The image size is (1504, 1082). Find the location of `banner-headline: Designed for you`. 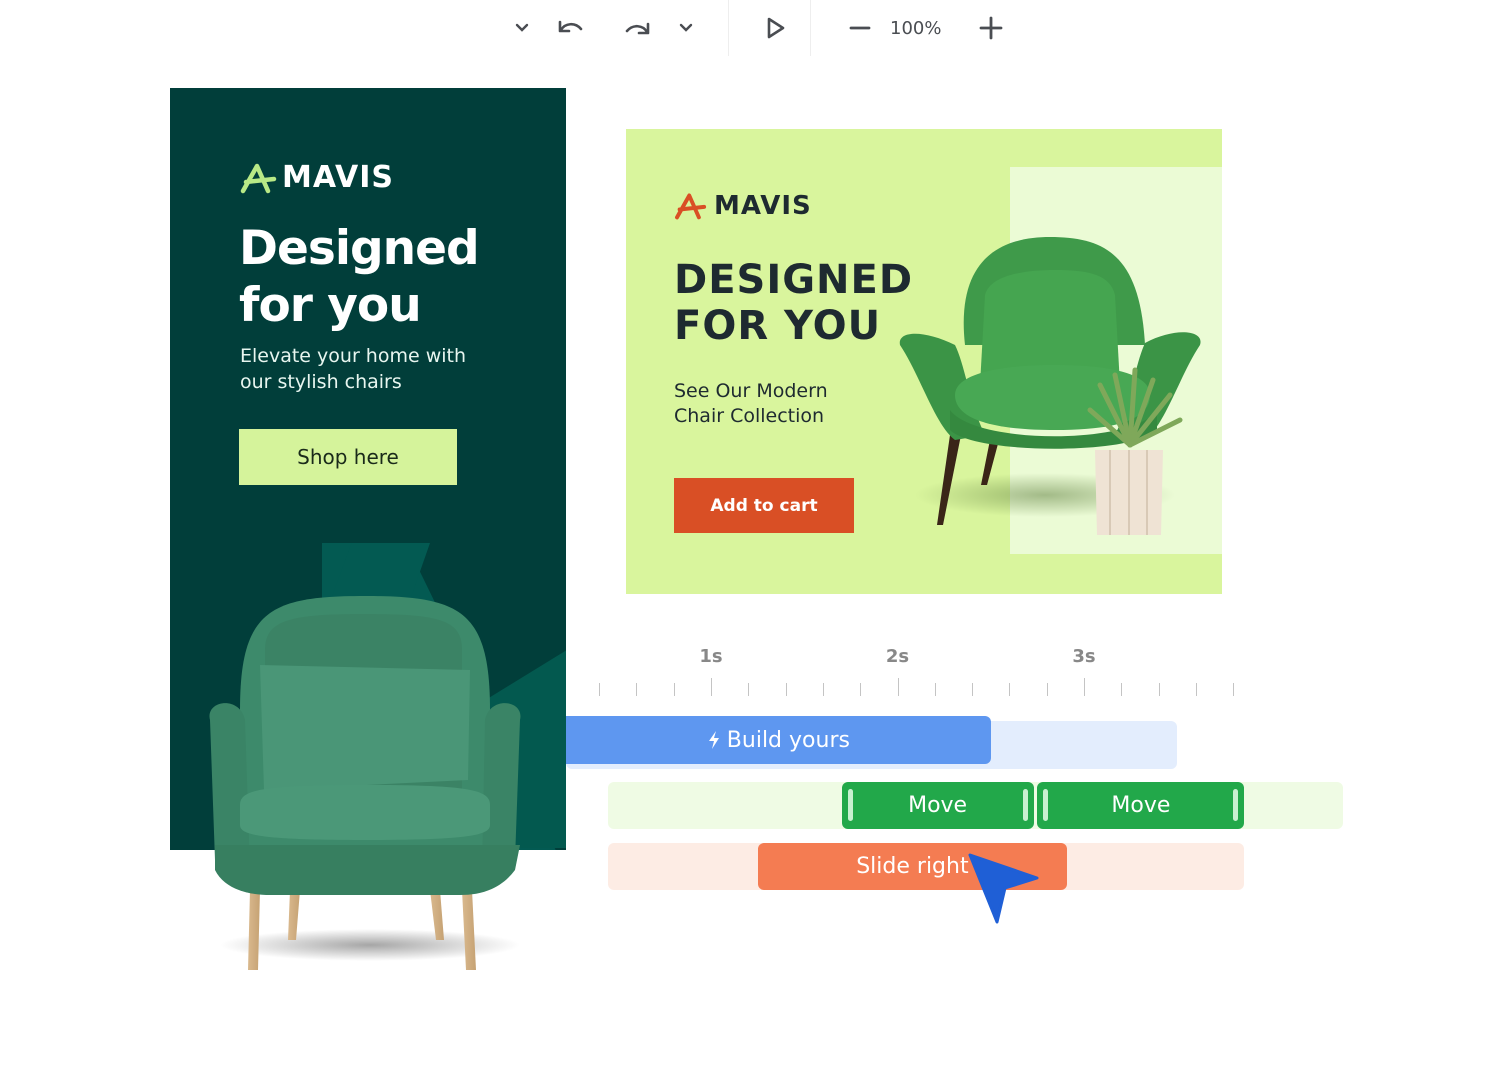

banner-headline: Designed for you is located at coordinates (402, 277).